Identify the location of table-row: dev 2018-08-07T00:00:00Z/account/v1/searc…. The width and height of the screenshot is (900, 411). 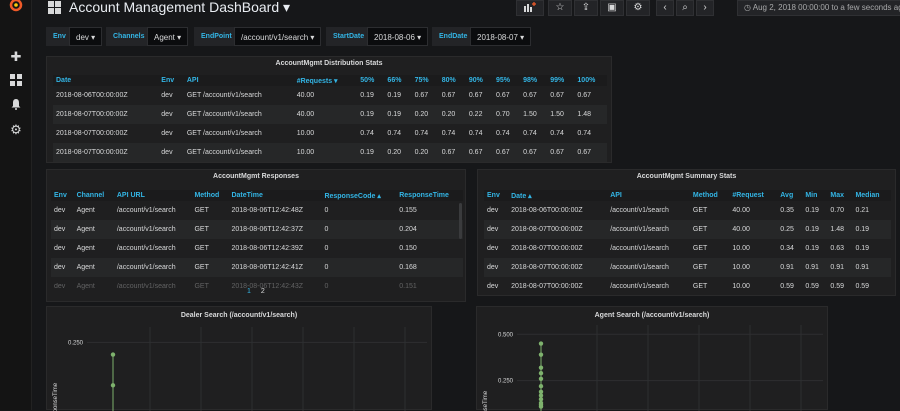
(687, 286).